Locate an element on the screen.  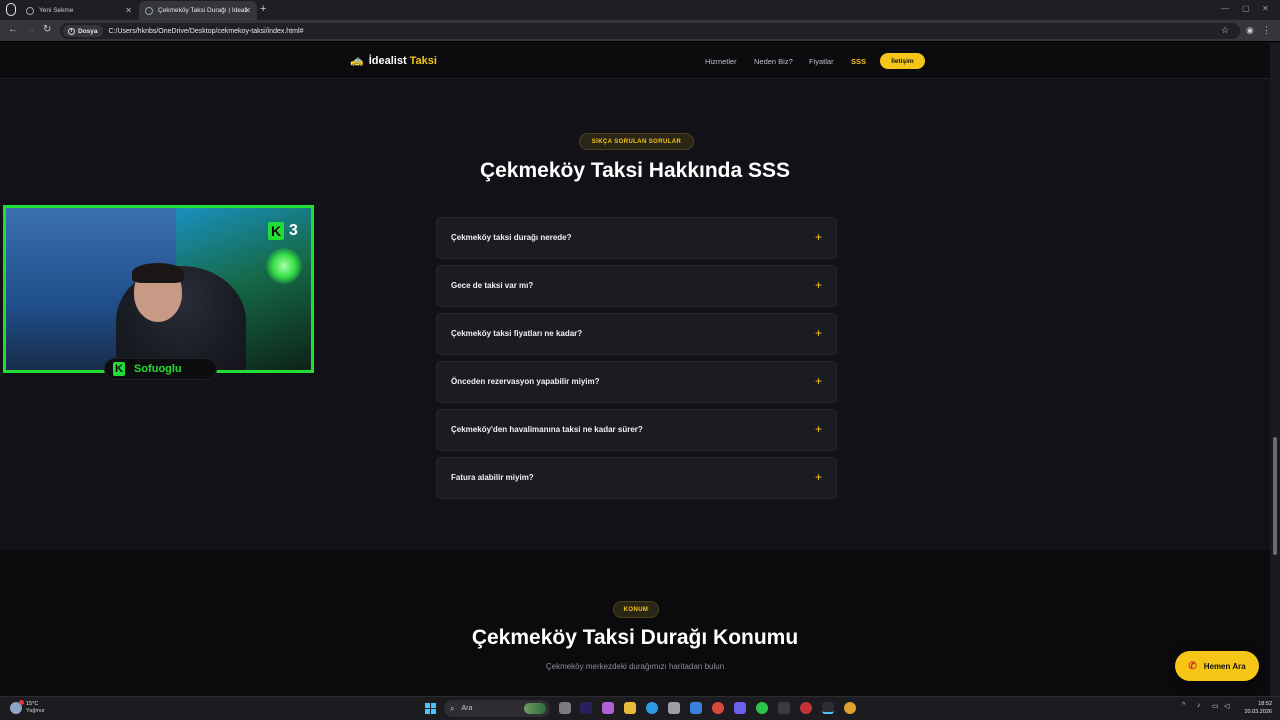
chrome-icon is located at coordinates (718, 708).